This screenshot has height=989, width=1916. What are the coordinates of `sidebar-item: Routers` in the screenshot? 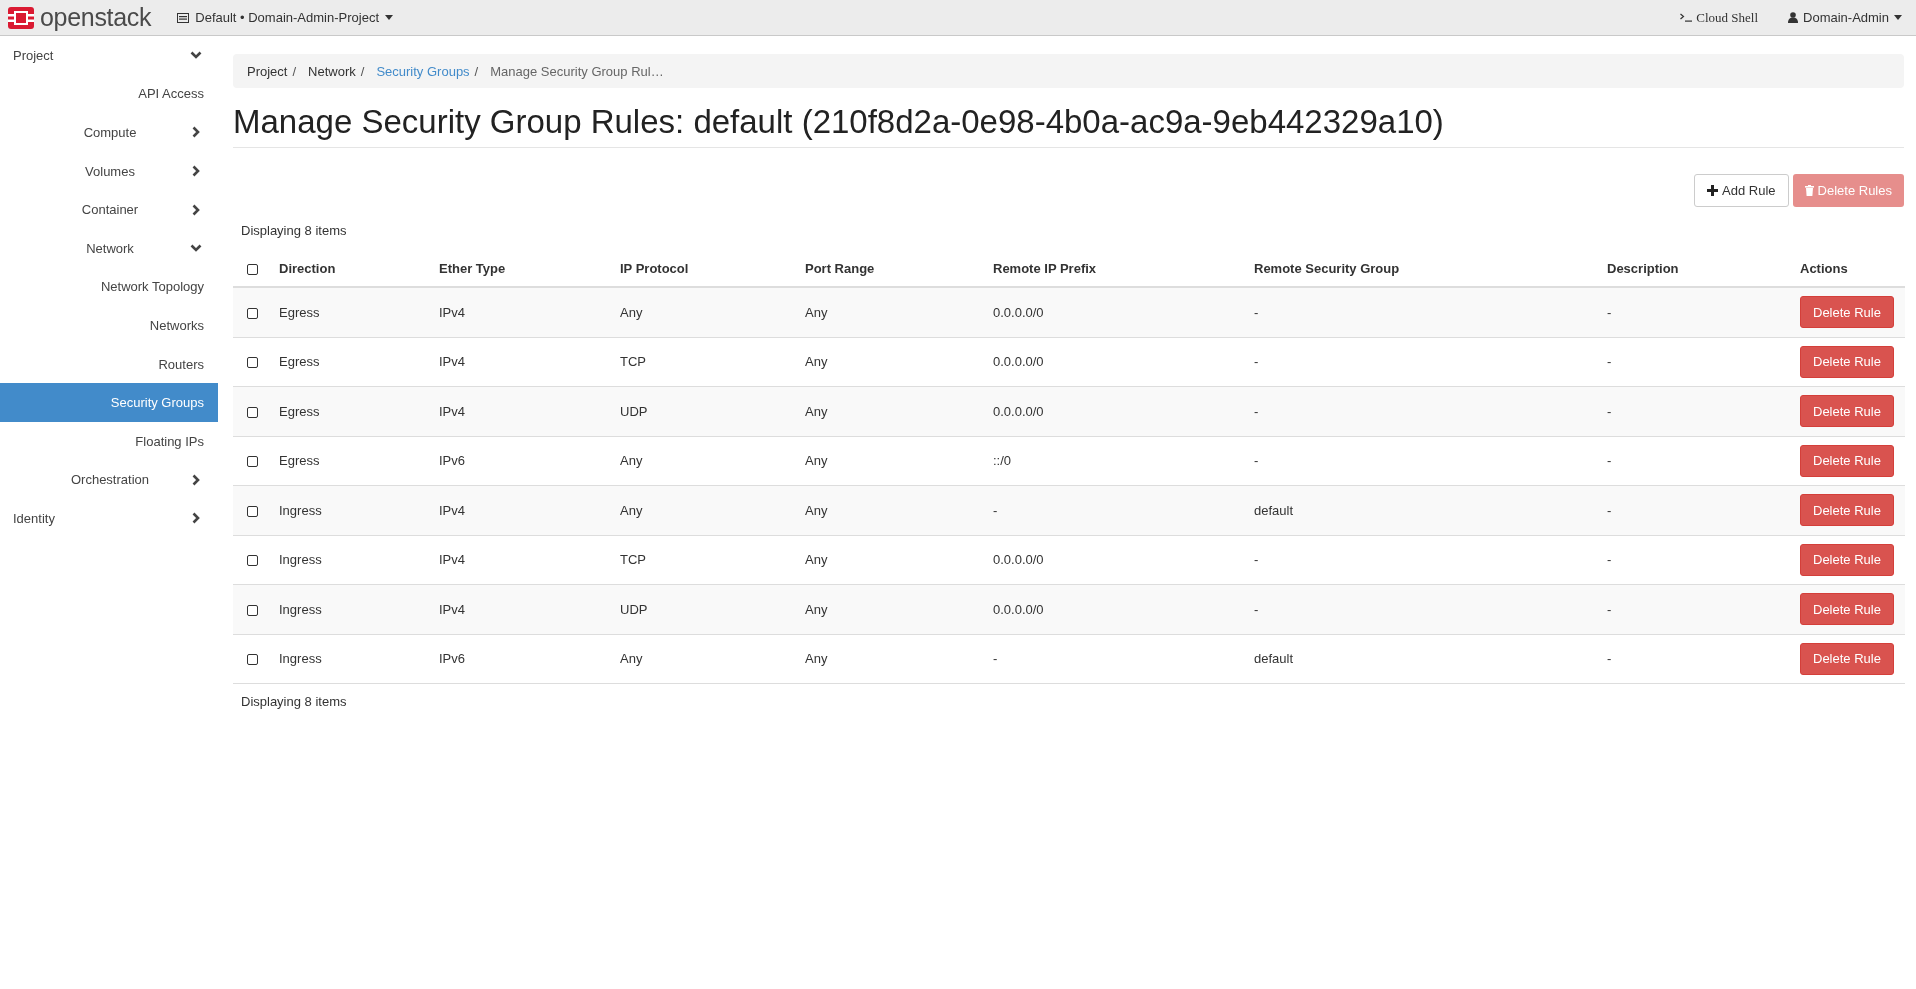 It's located at (109, 364).